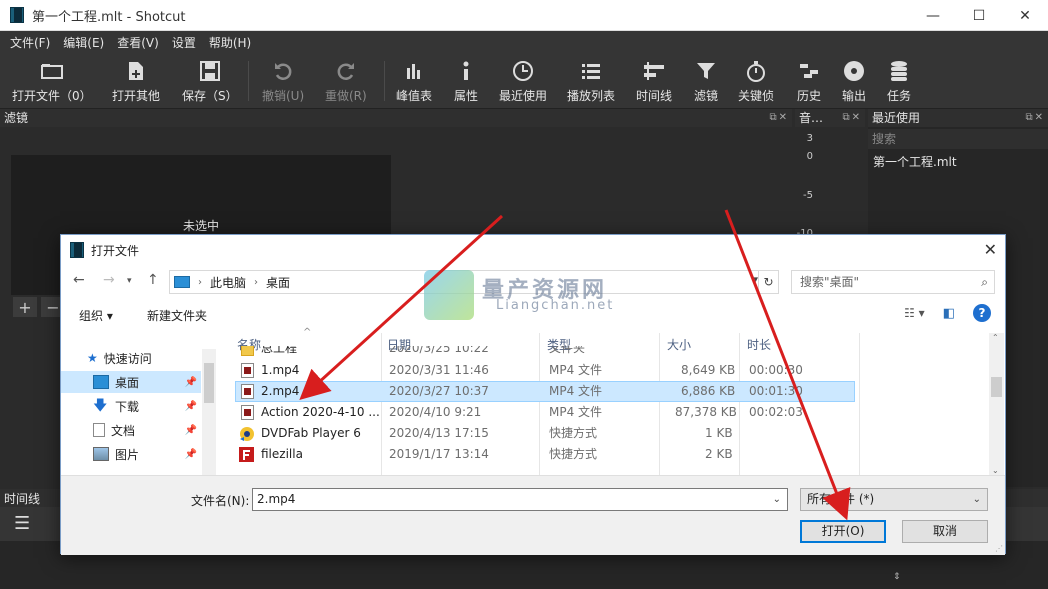 The image size is (1048, 589). Describe the element at coordinates (706, 71) in the screenshot. I see `funnel-icon` at that location.